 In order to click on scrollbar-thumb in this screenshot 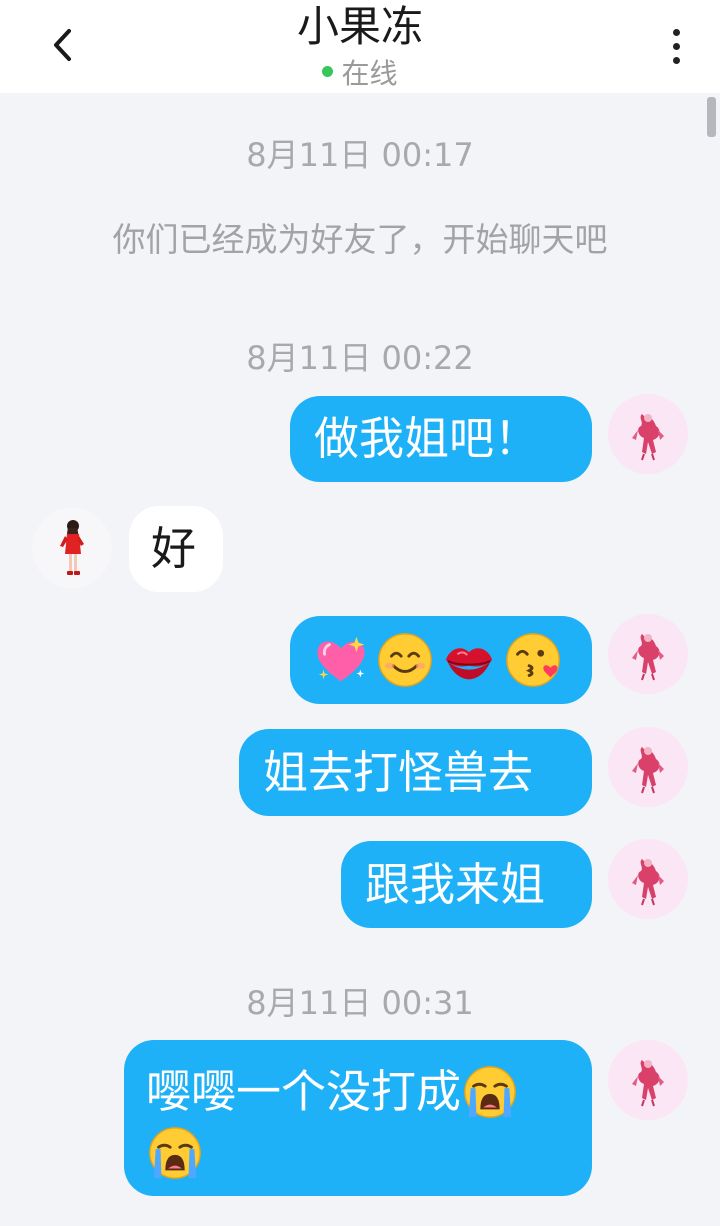, I will do `click(711, 117)`.